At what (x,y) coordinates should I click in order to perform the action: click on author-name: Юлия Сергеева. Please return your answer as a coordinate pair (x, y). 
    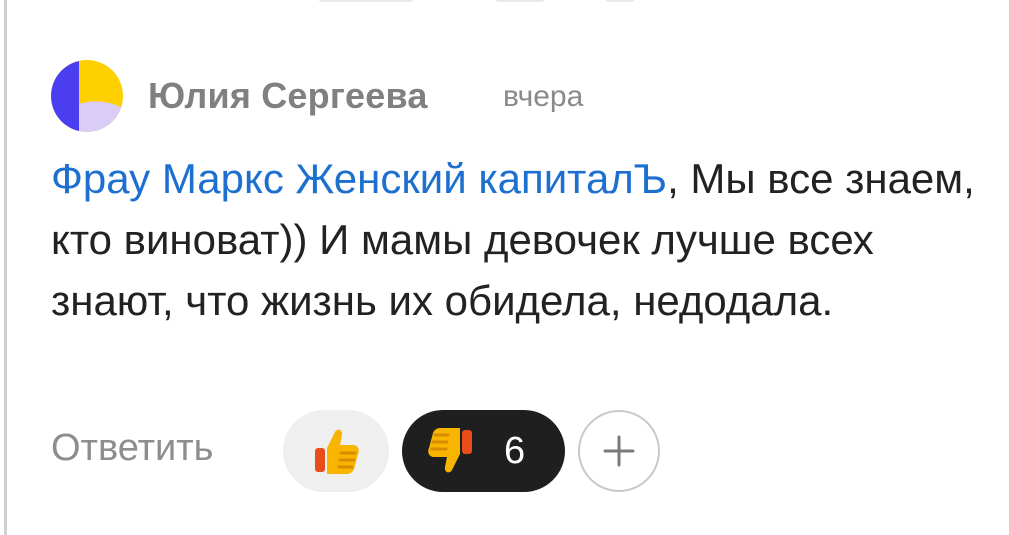
    Looking at the image, I should click on (288, 96).